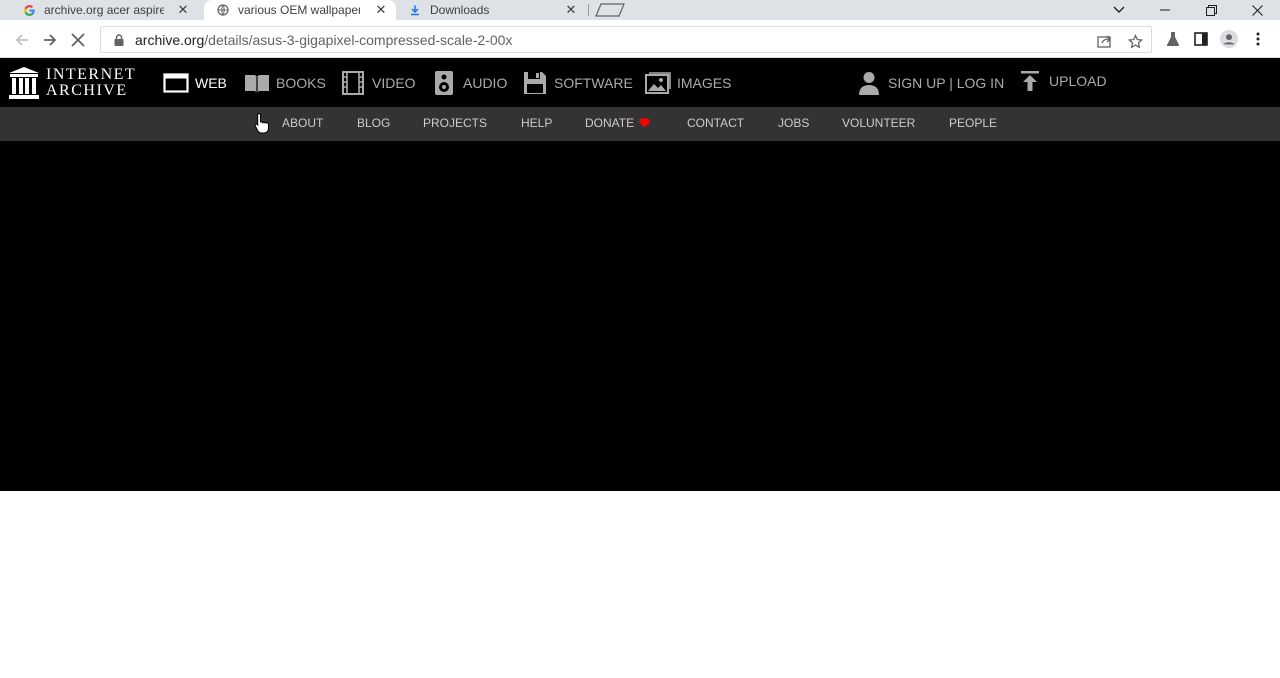  I want to click on side-panel-icon, so click(1201, 39).